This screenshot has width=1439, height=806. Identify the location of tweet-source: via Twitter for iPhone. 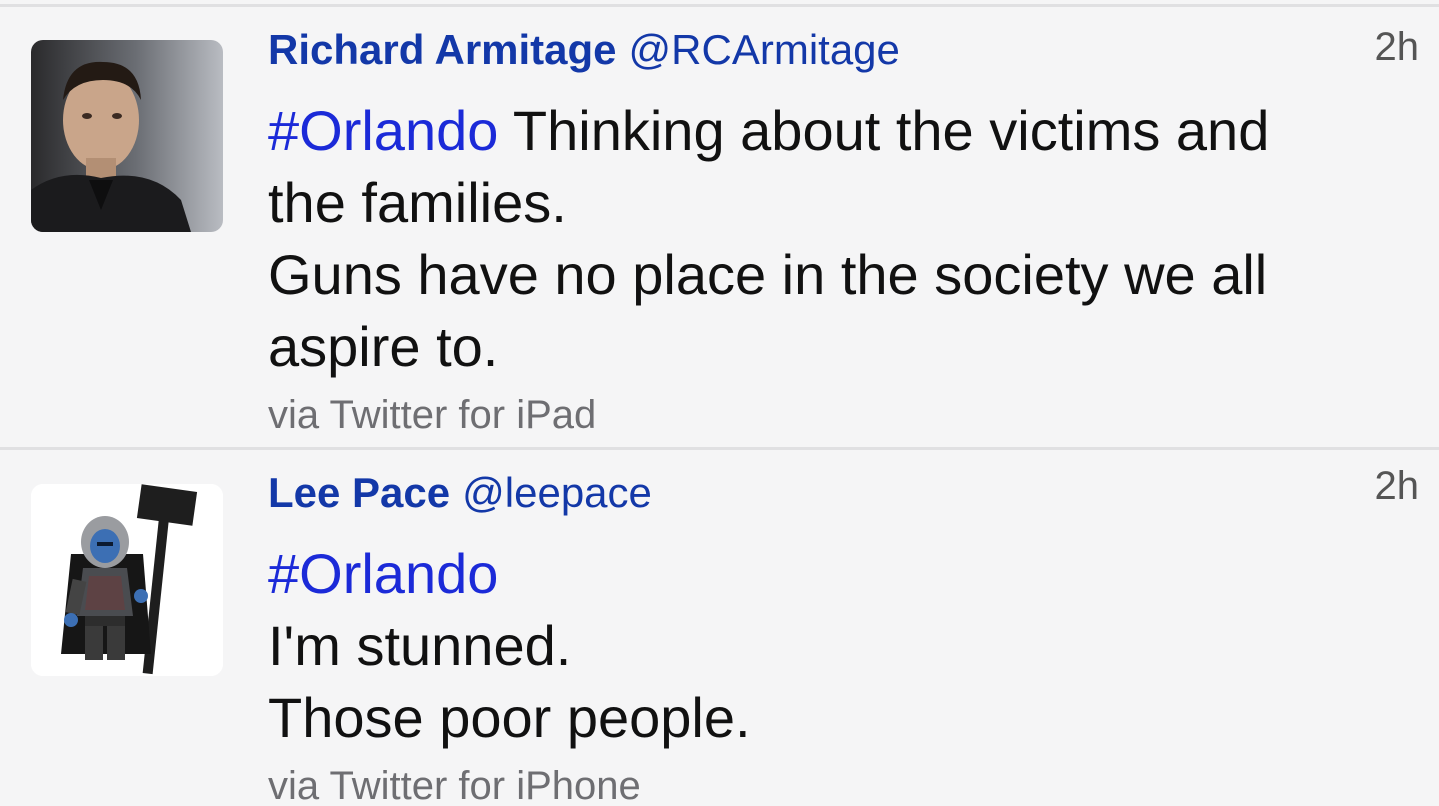
(454, 785).